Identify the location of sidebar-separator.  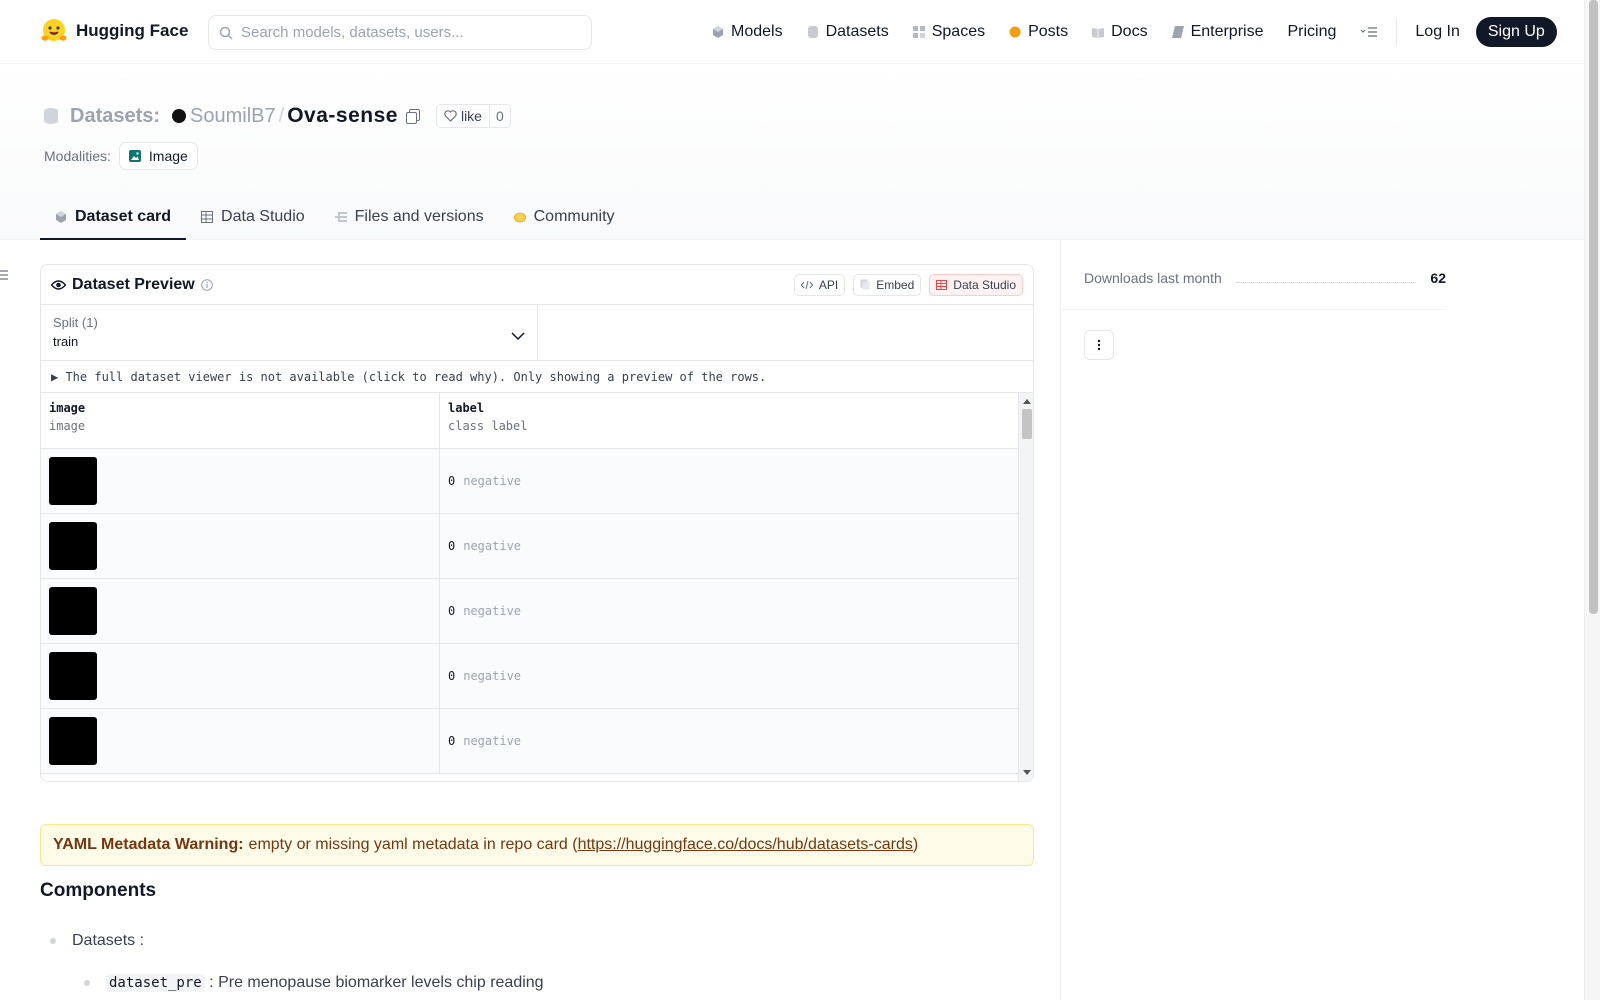
(1253, 309).